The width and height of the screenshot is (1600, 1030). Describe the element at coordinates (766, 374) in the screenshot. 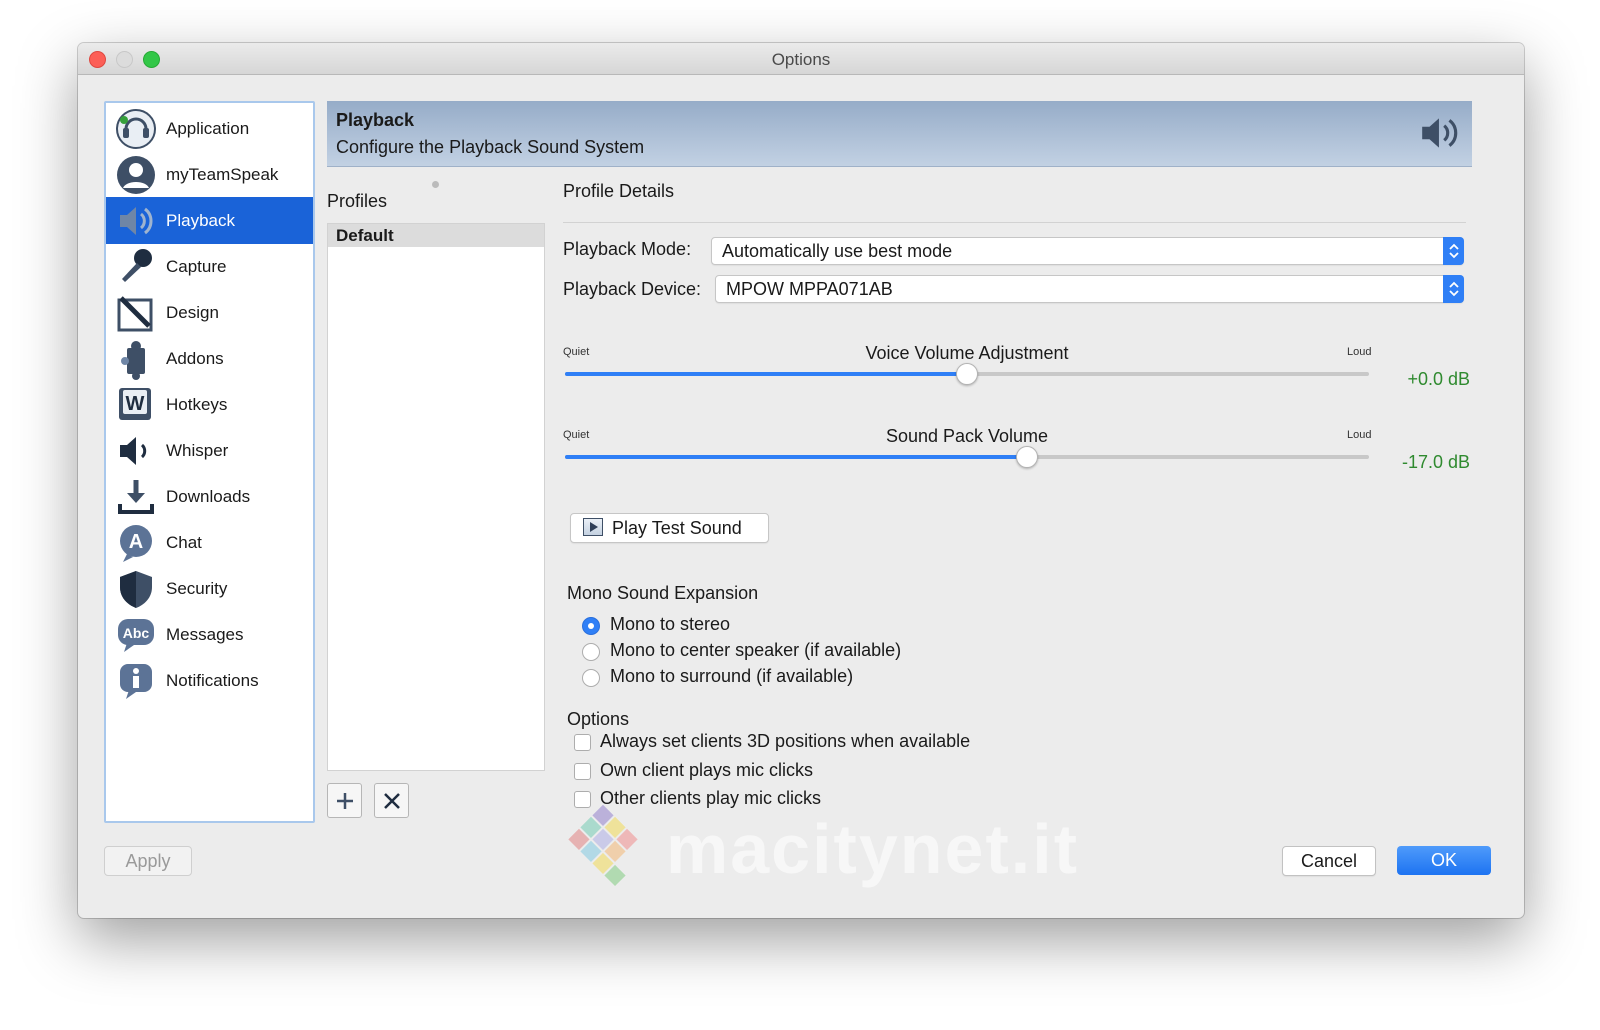

I see `voice-volume-fill` at that location.